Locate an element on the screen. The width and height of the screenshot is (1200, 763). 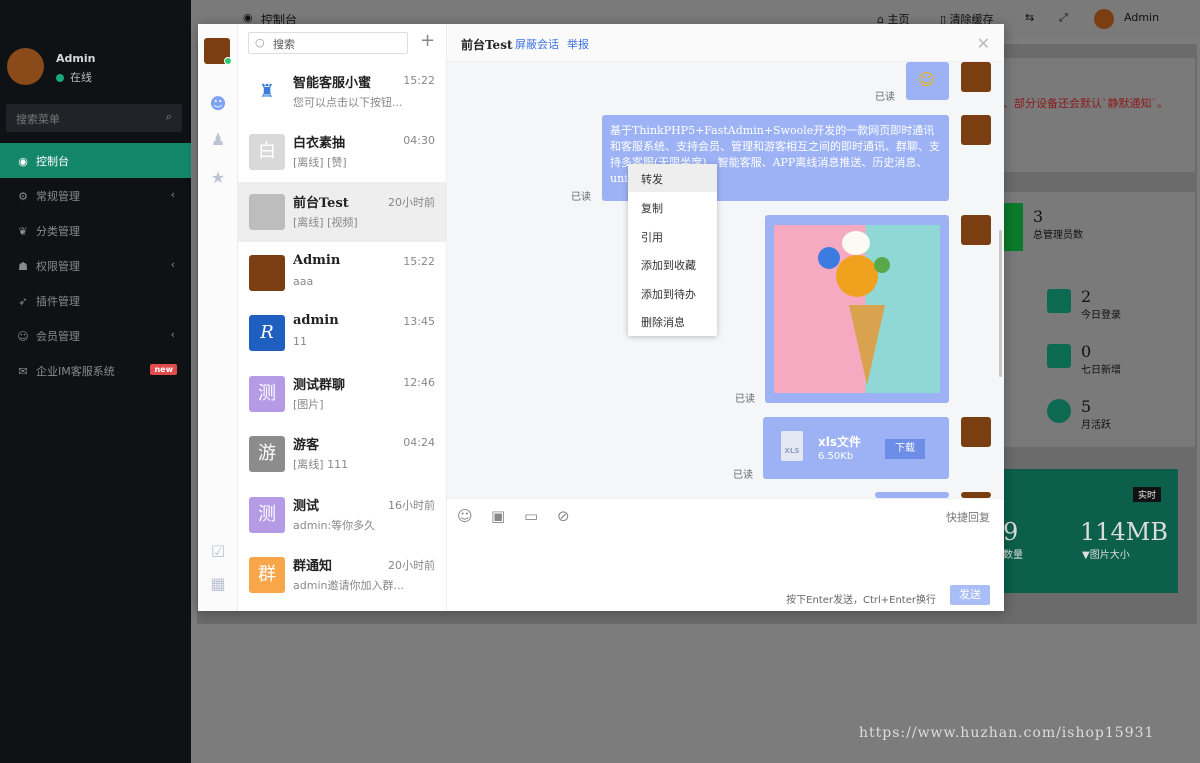
close-icon: ✕ is located at coordinates (983, 43).